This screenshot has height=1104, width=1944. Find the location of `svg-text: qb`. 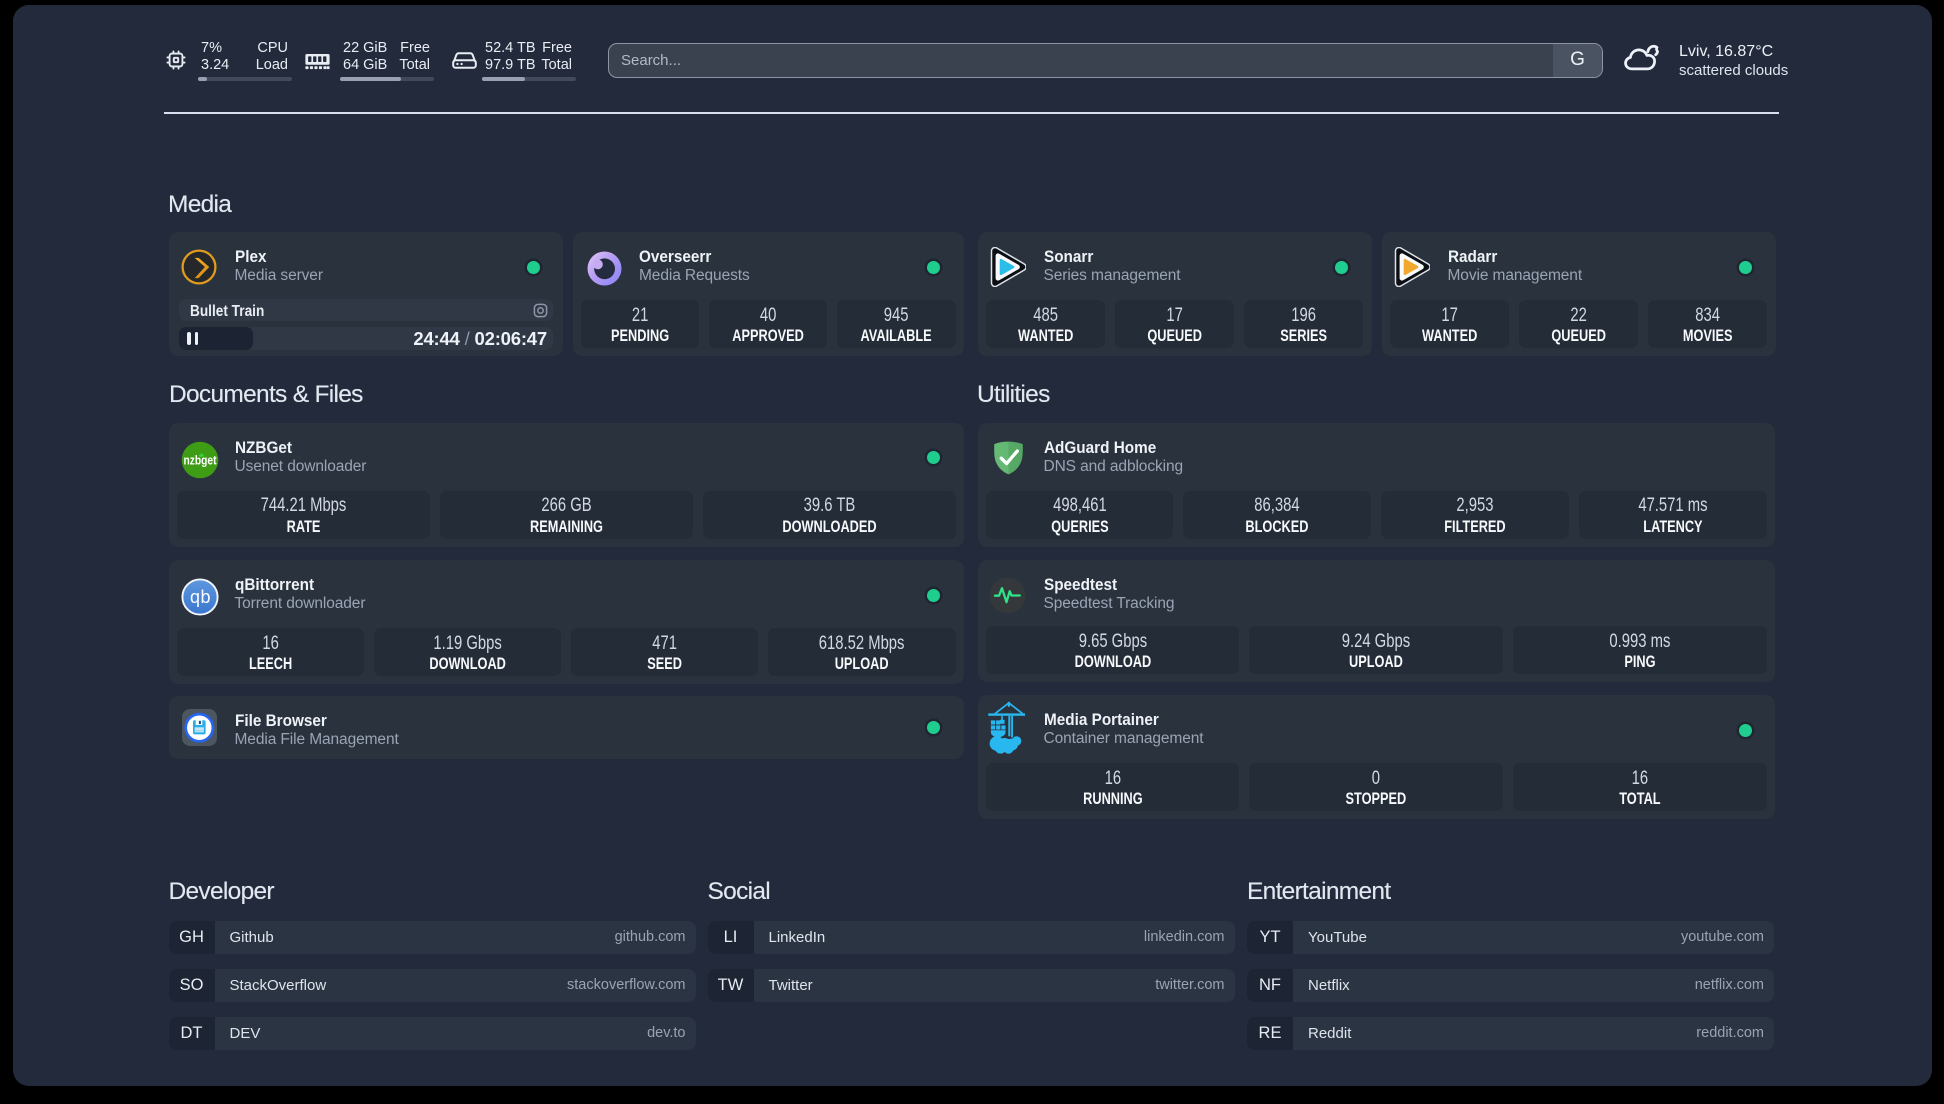

svg-text: qb is located at coordinates (199, 597).